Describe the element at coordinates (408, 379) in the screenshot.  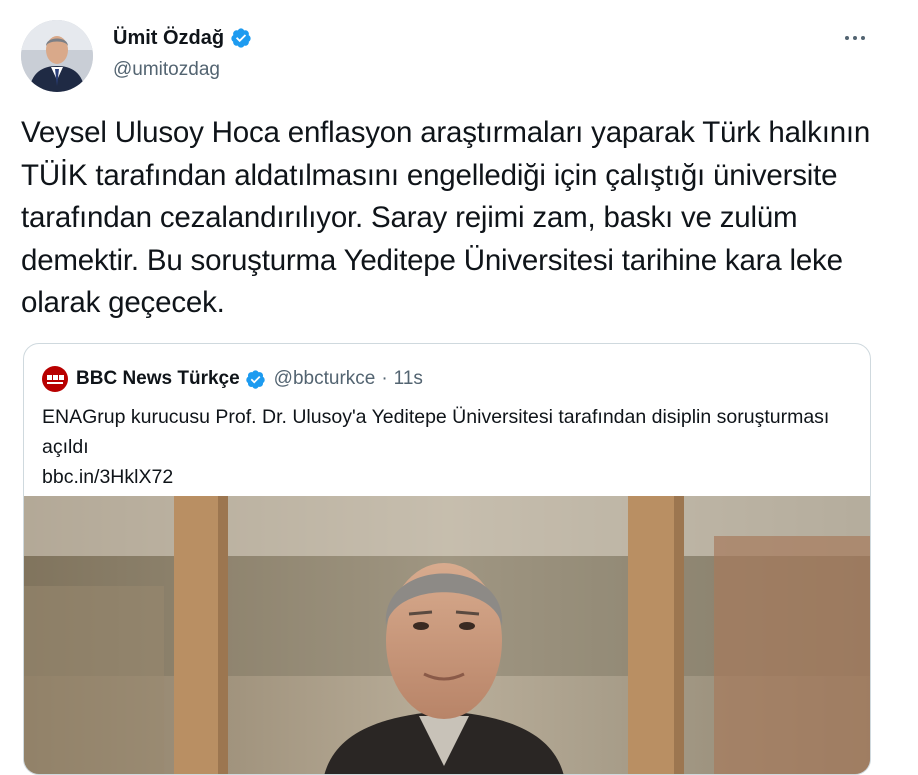
I see `quoted-tweet-timestamp: 11s` at that location.